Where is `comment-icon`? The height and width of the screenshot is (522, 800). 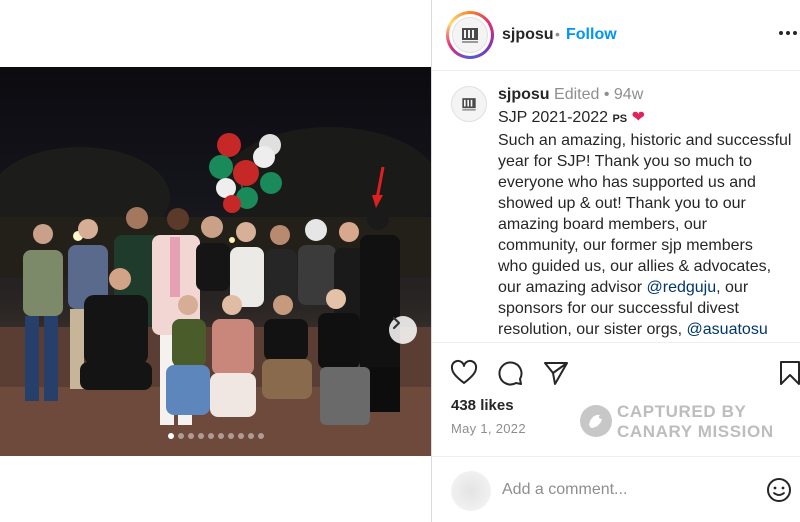
comment-icon is located at coordinates (510, 373).